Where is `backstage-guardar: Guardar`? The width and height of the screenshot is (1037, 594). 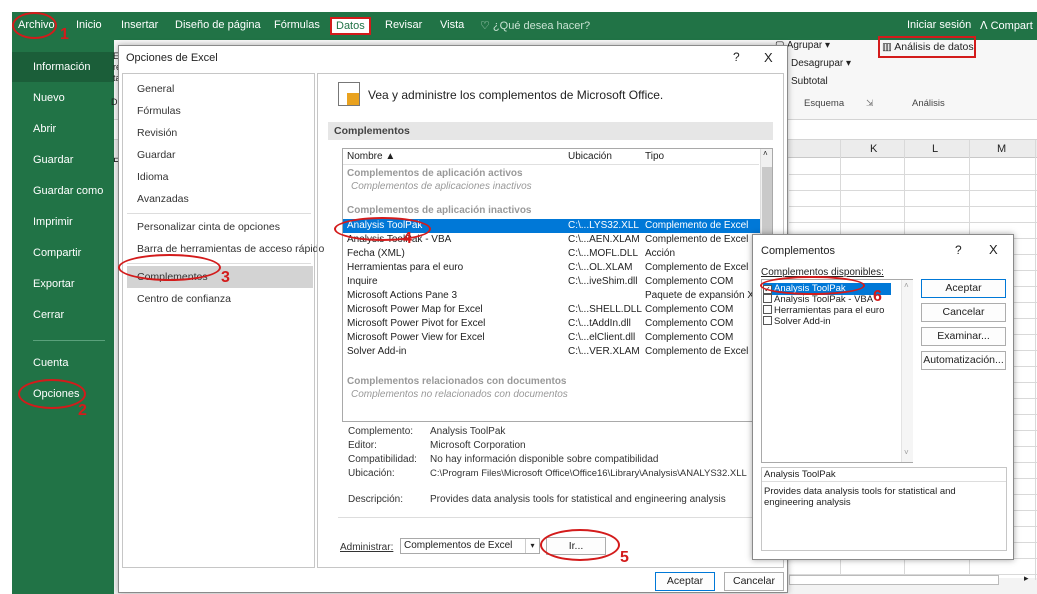
backstage-guardar: Guardar is located at coordinates (63, 160).